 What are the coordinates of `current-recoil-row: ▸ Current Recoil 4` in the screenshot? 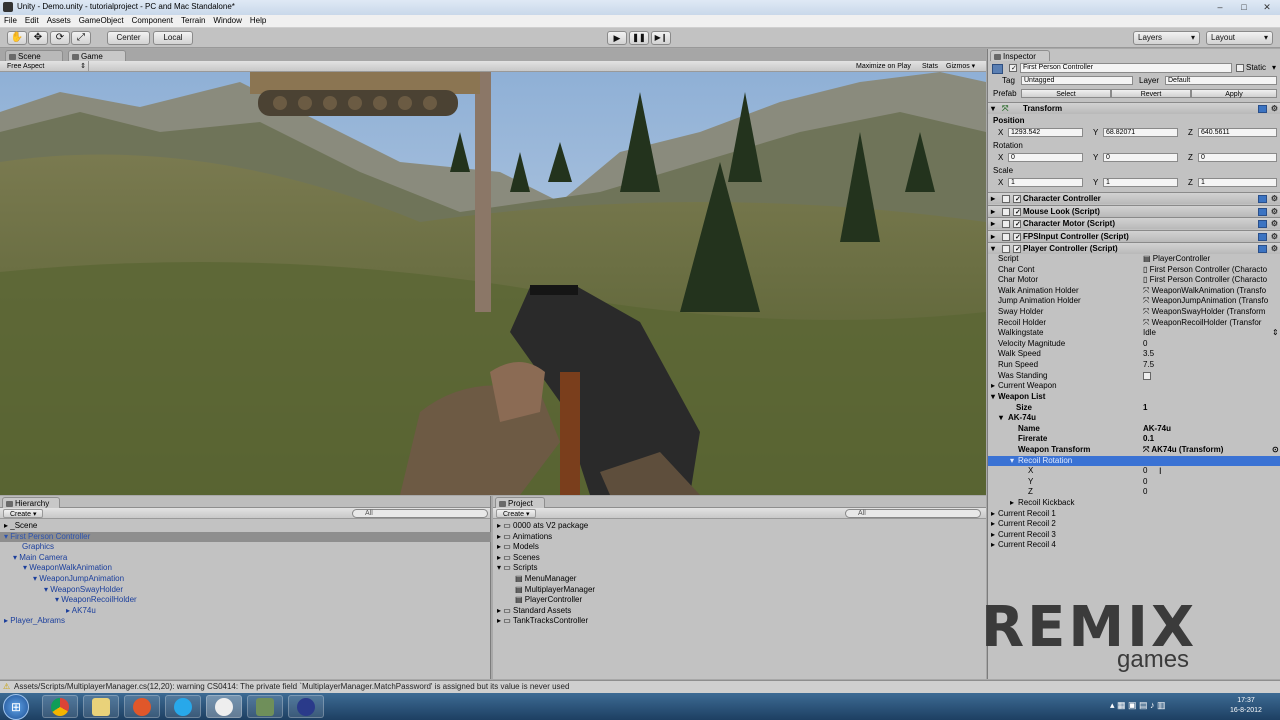 It's located at (1134, 545).